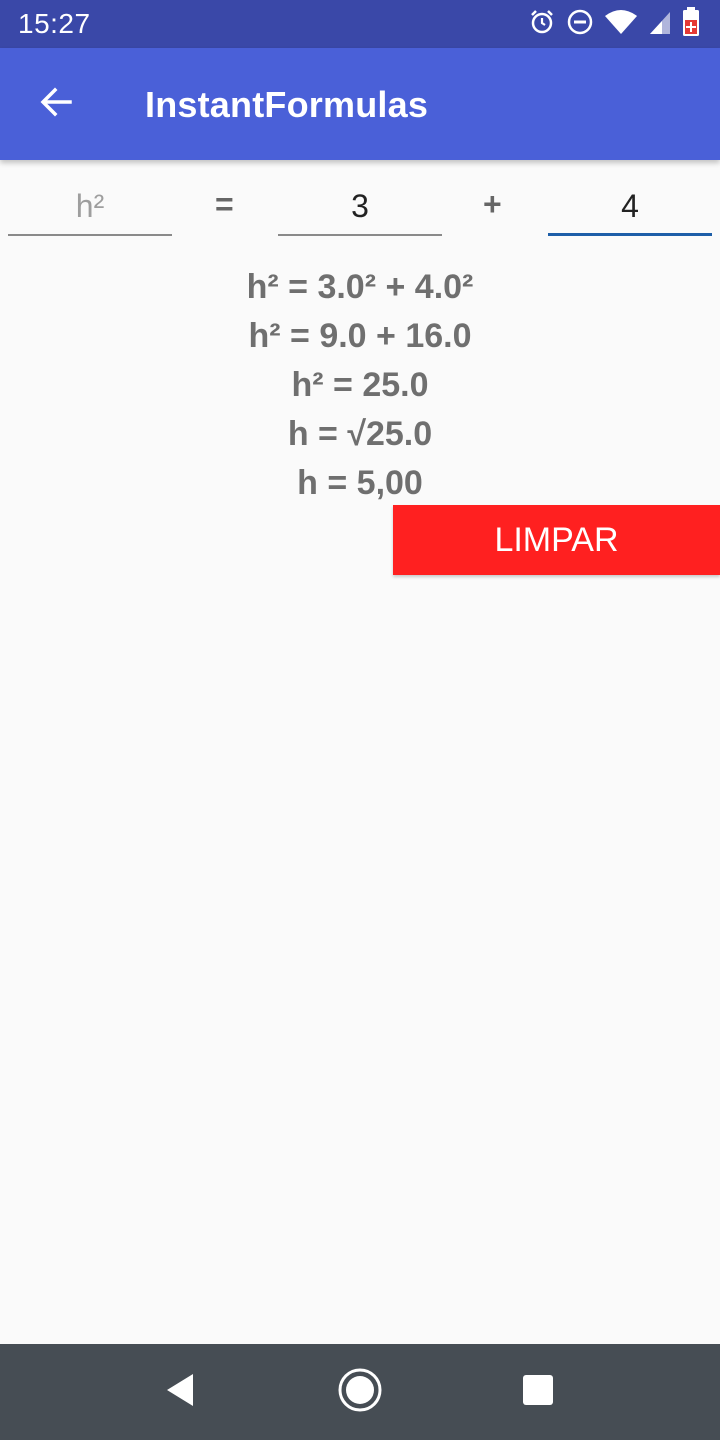 The width and height of the screenshot is (720, 1440). Describe the element at coordinates (621, 24) in the screenshot. I see `wifi-icon` at that location.